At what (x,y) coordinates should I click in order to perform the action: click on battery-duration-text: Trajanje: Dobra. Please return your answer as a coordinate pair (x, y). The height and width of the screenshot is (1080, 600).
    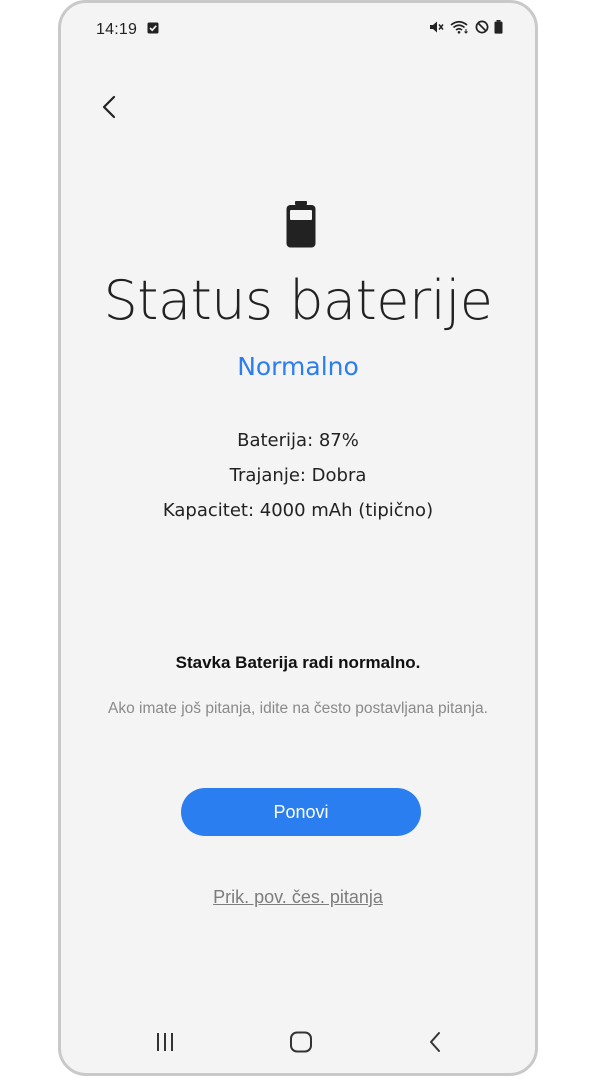
    Looking at the image, I should click on (298, 475).